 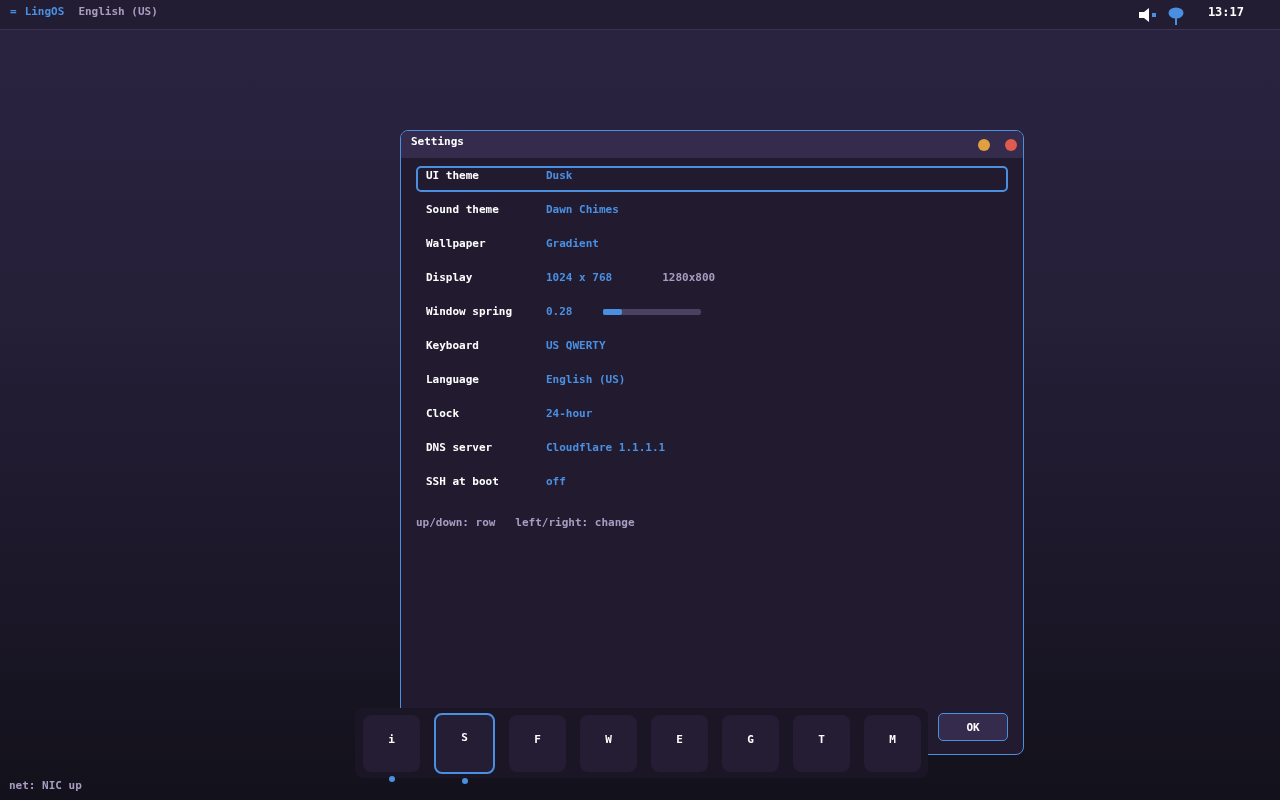 What do you see at coordinates (526, 522) in the screenshot?
I see `key-hint: up/down: row left/right: change` at bounding box center [526, 522].